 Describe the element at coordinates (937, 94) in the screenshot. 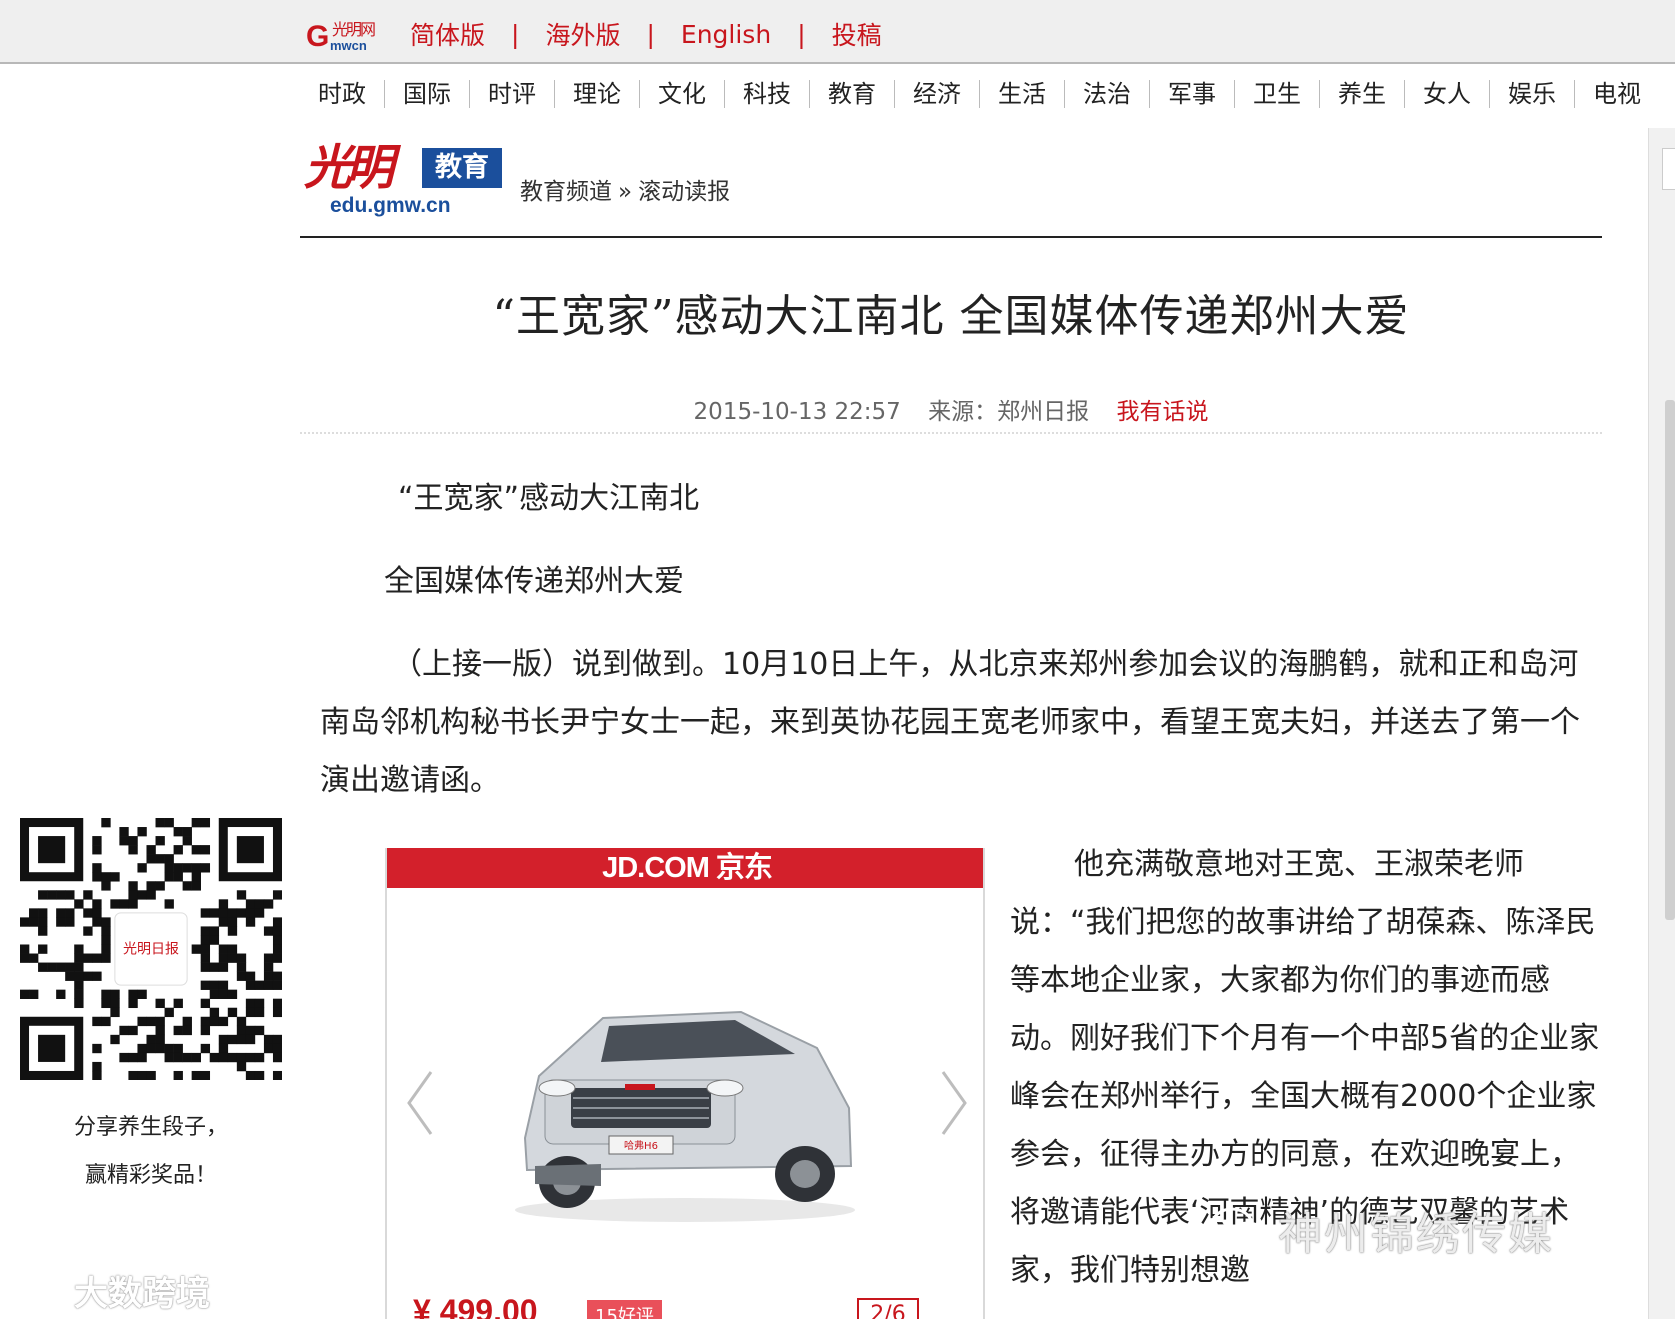

I see `nav-item-economy: 经济` at that location.